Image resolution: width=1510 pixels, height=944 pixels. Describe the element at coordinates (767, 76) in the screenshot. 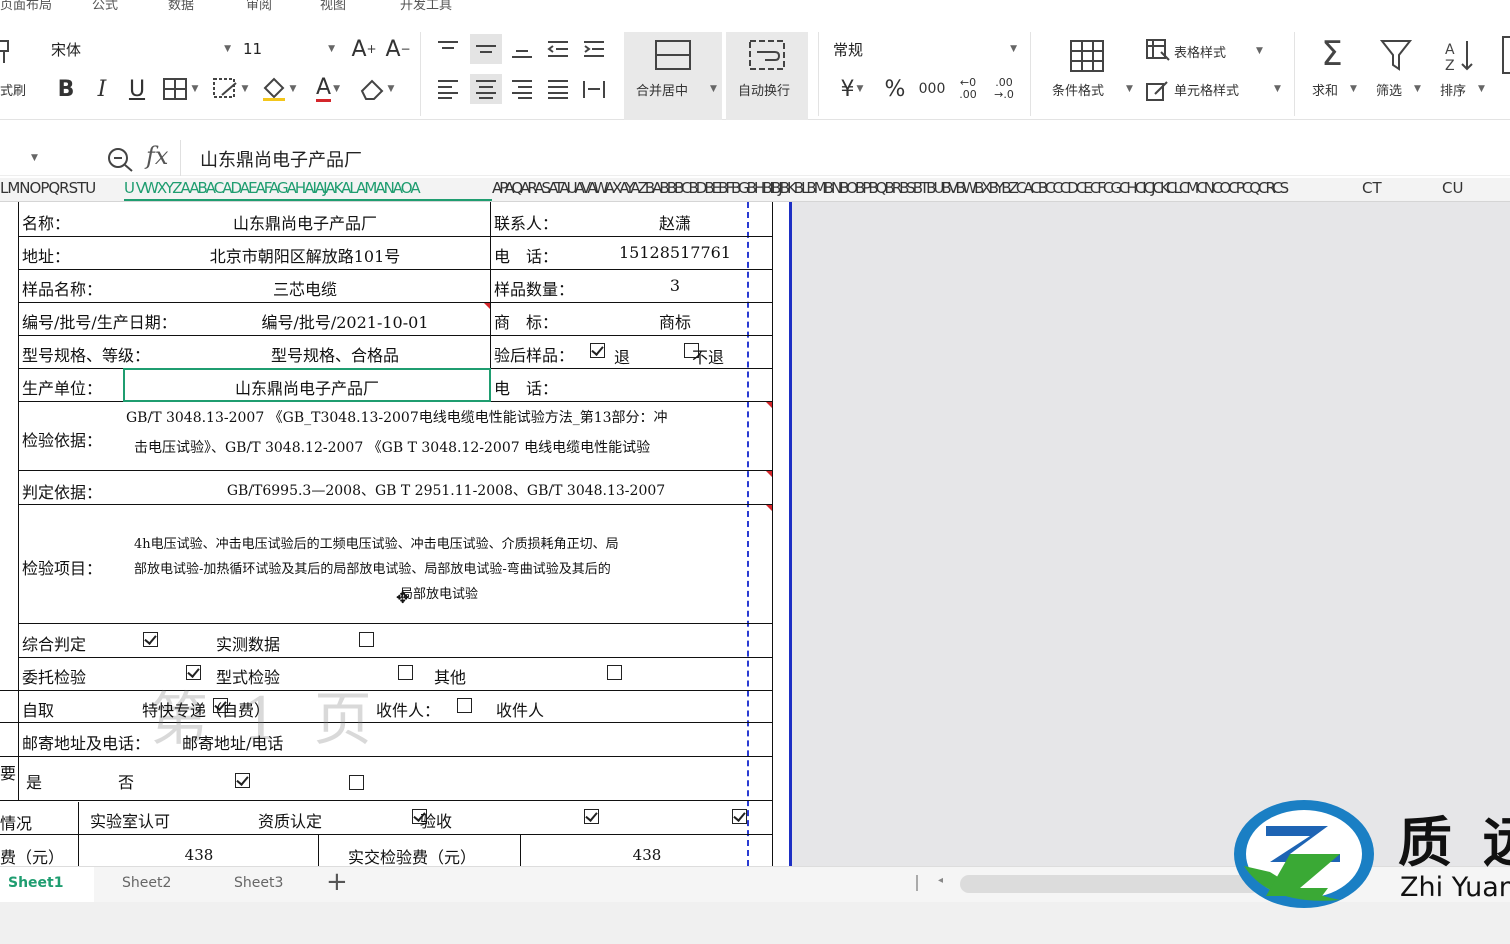

I see `wrap-text-button` at that location.